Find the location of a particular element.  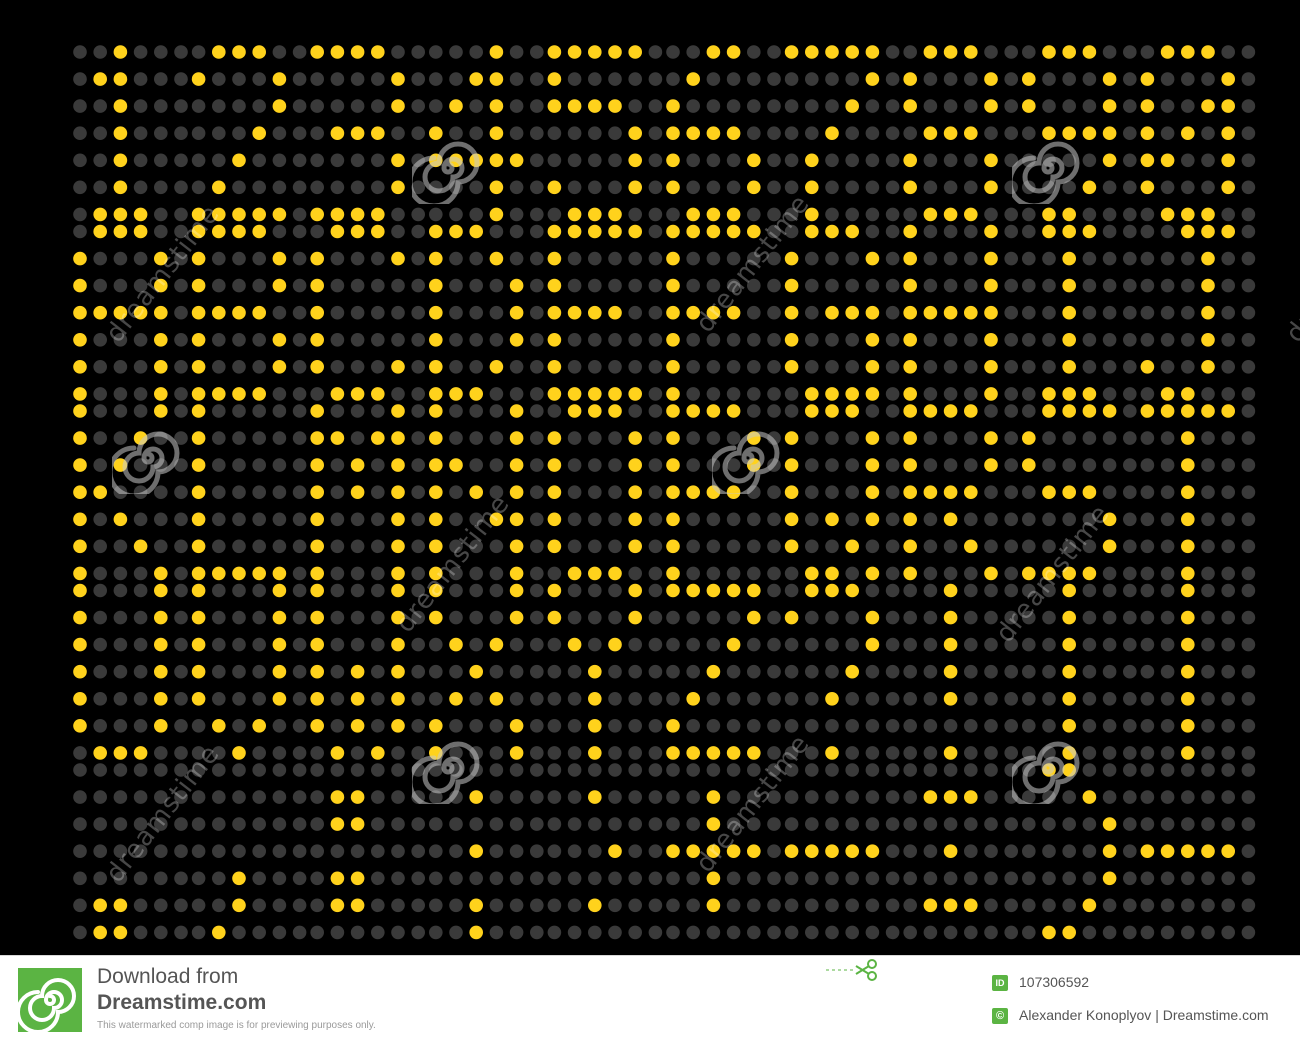

dreamstime-link: Dreamstime.com is located at coordinates (181, 1003).